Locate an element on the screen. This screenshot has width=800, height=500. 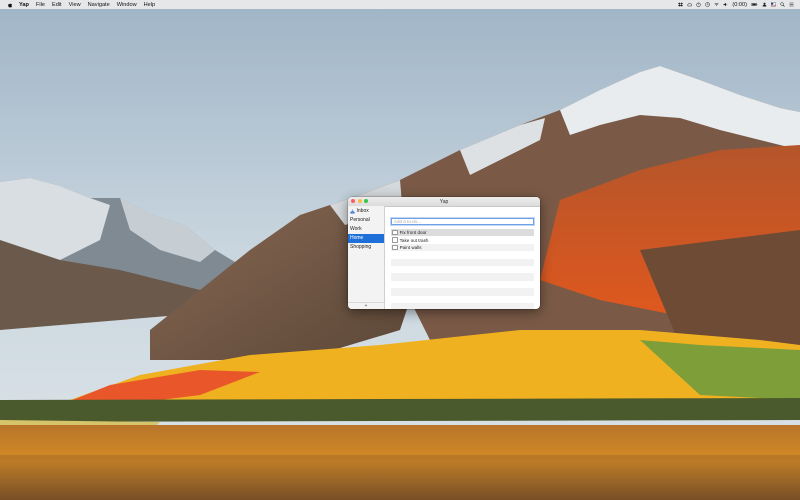
menu-help: Help is located at coordinates (150, 5).